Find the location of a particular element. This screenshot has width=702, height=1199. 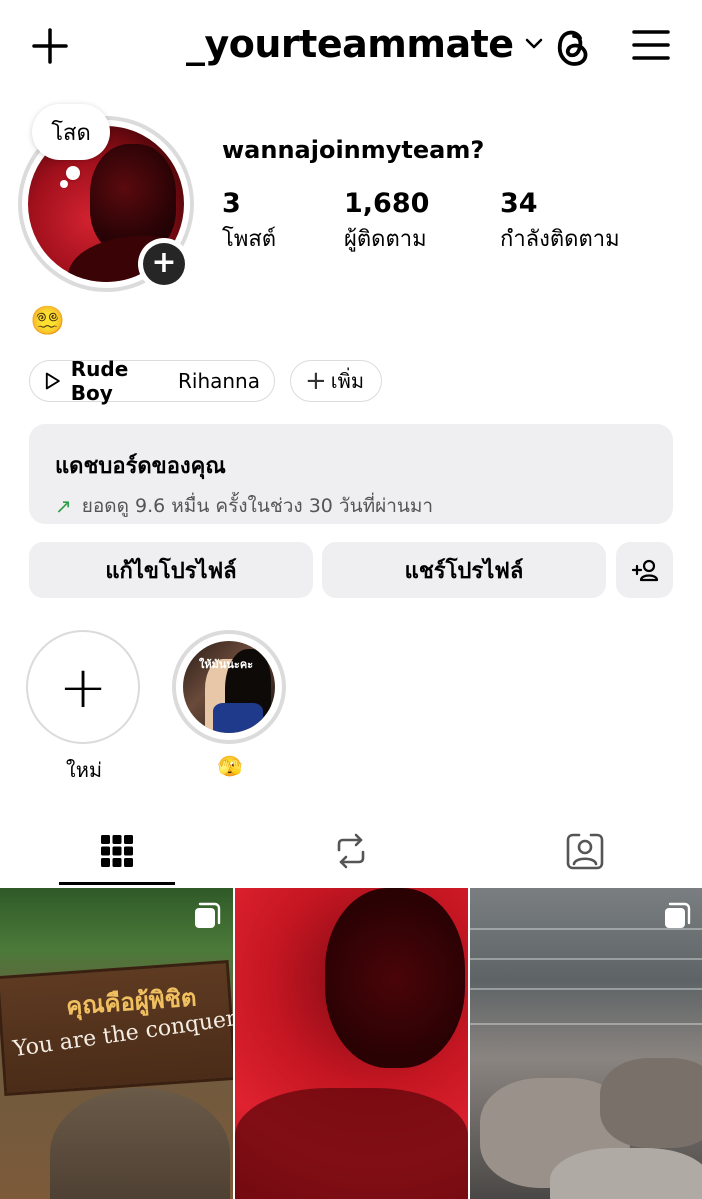

posts-label: โพสต์ is located at coordinates (249, 239).